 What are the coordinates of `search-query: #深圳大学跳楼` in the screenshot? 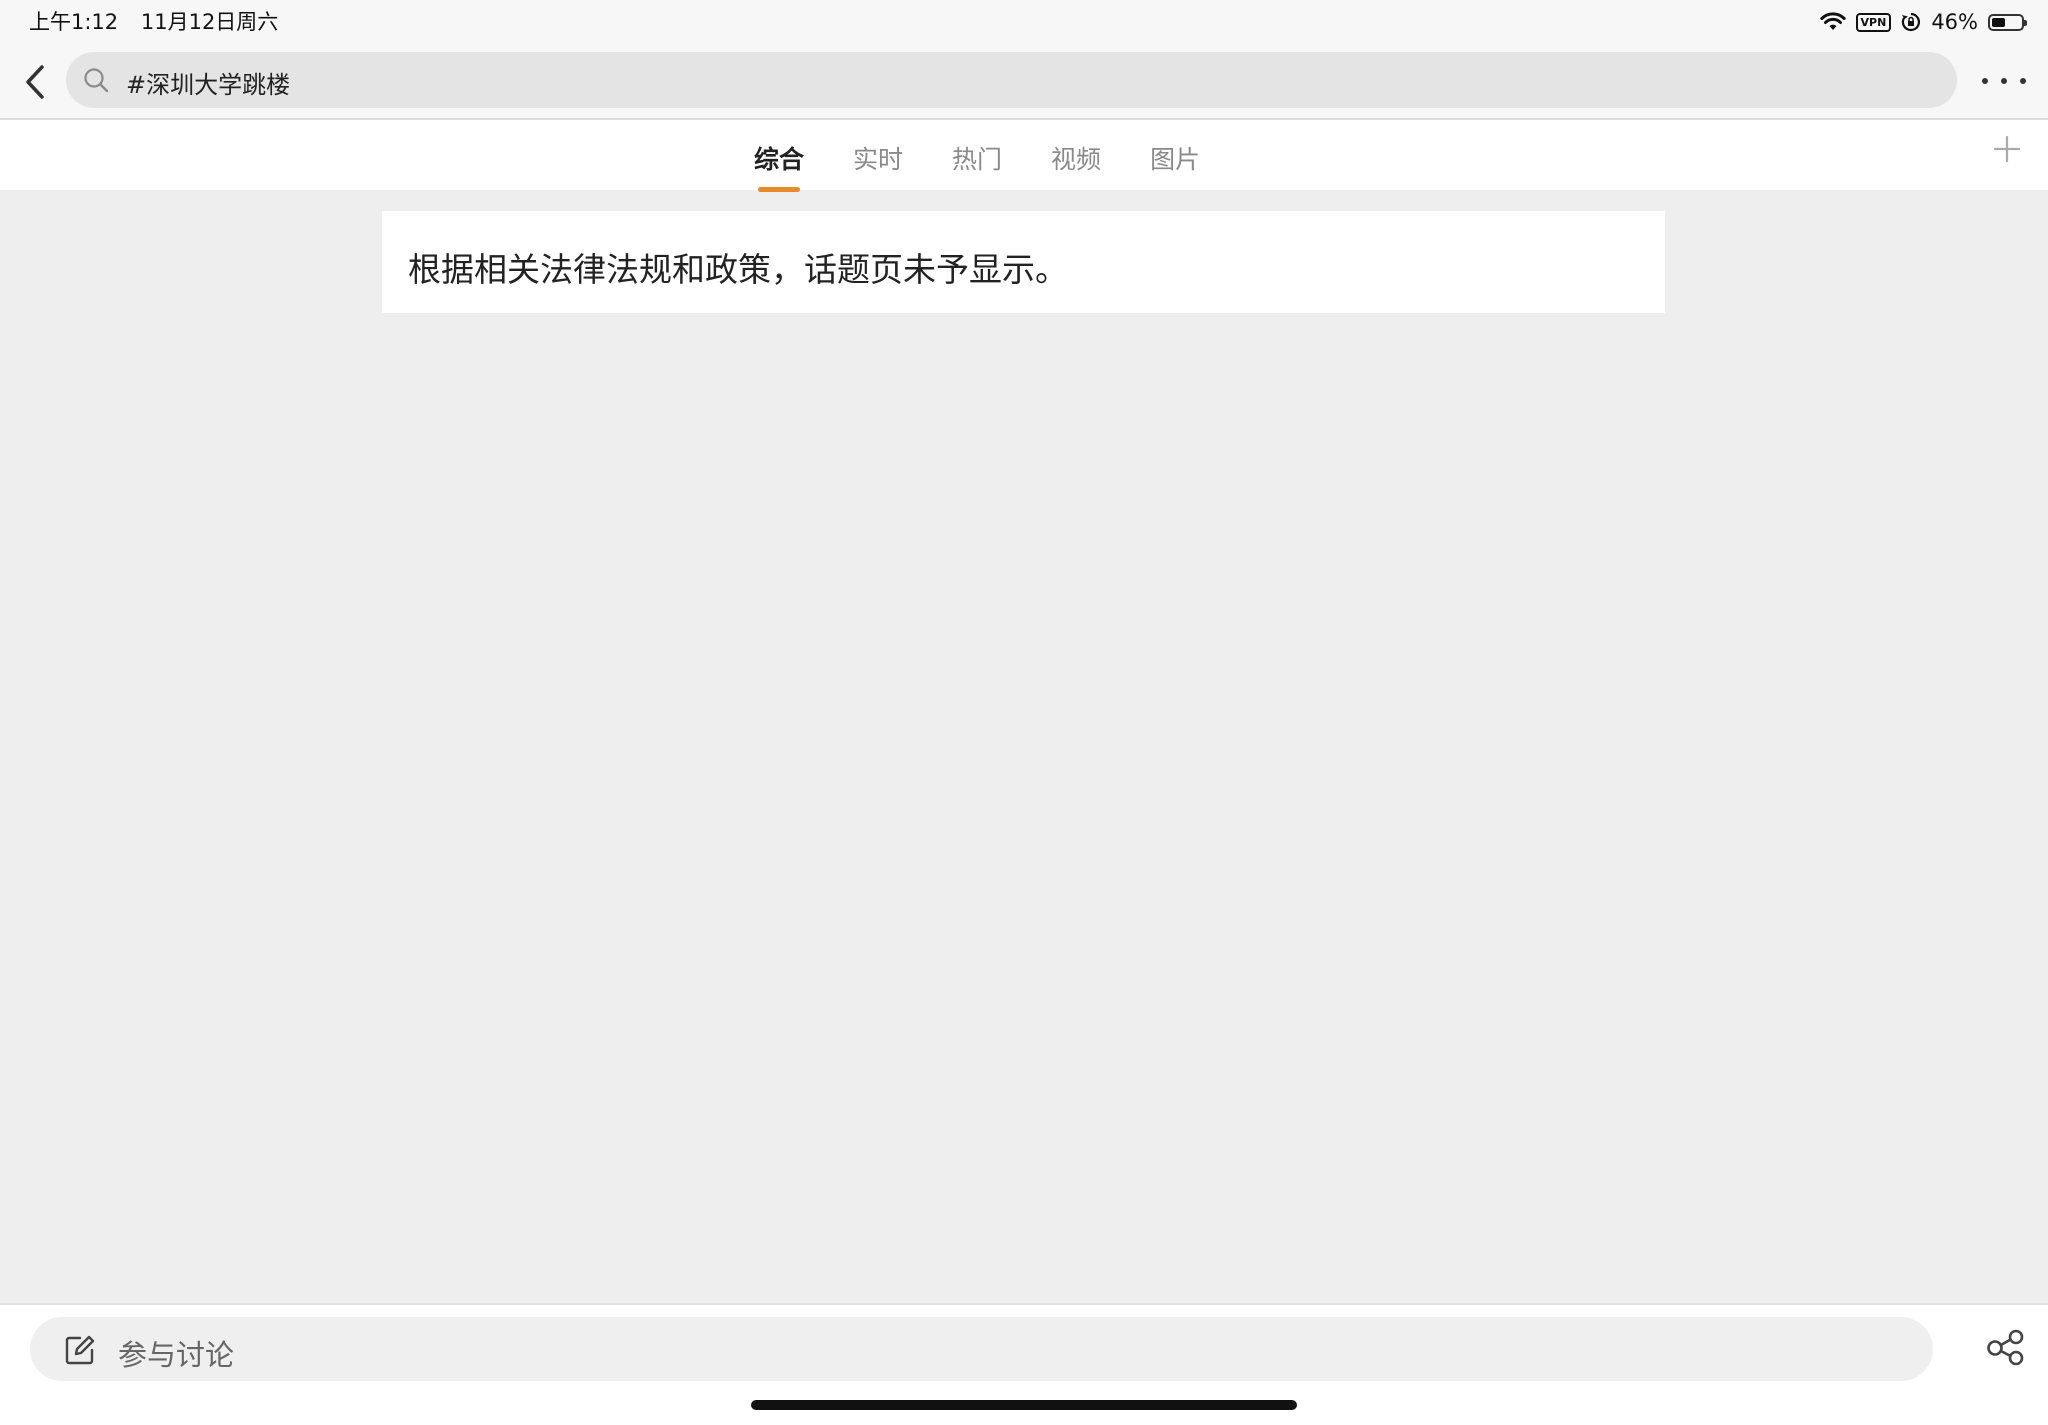 It's located at (208, 85).